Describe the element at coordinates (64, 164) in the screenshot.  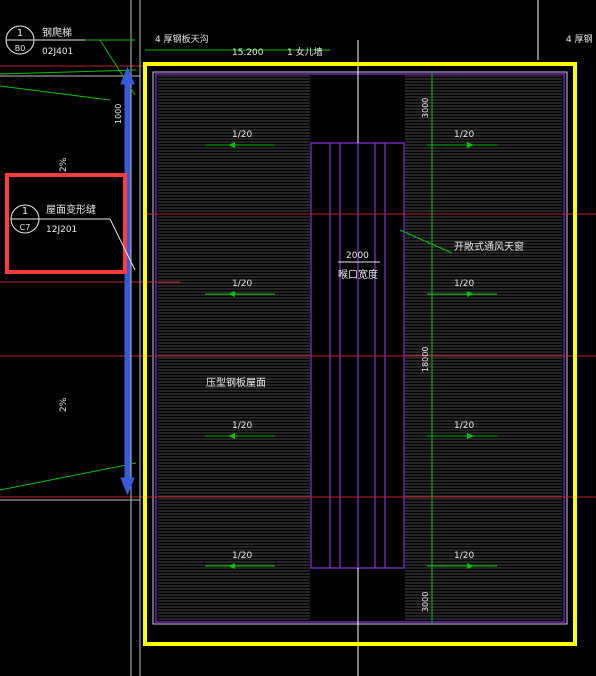
I see `slope-left-upper: 2%` at that location.